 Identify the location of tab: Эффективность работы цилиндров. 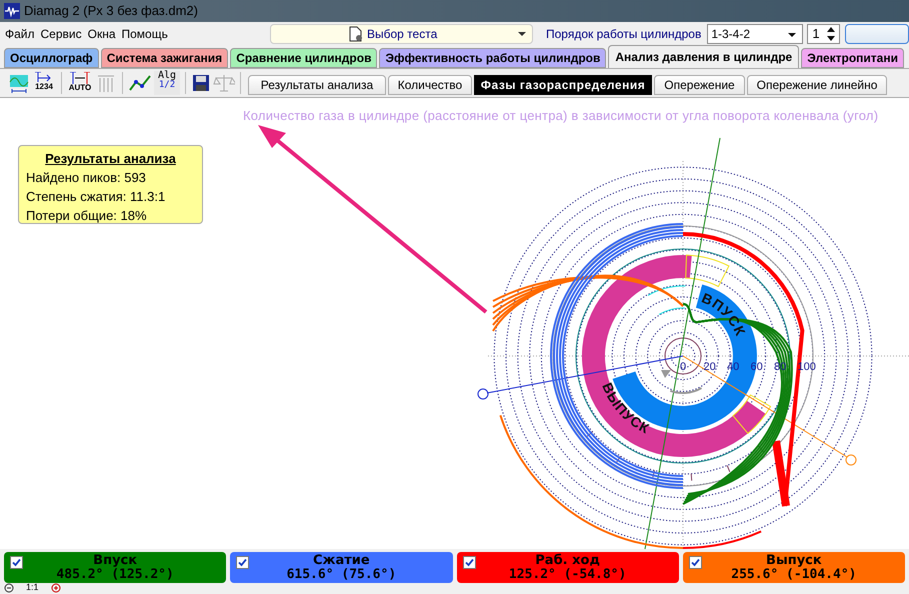
(492, 58).